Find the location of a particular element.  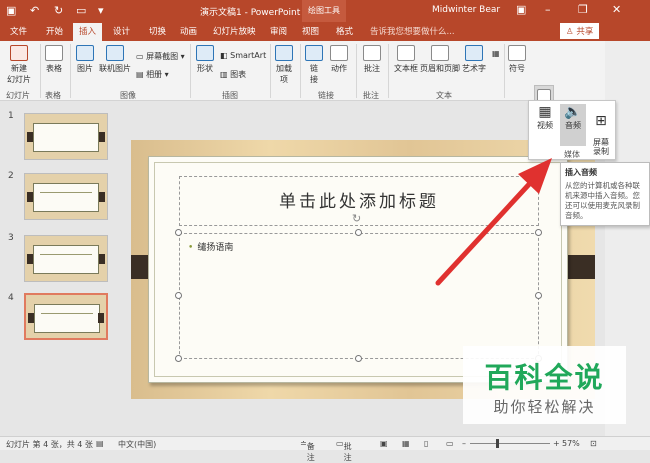

fit-to-window-icon: ⊡ is located at coordinates (593, 443).